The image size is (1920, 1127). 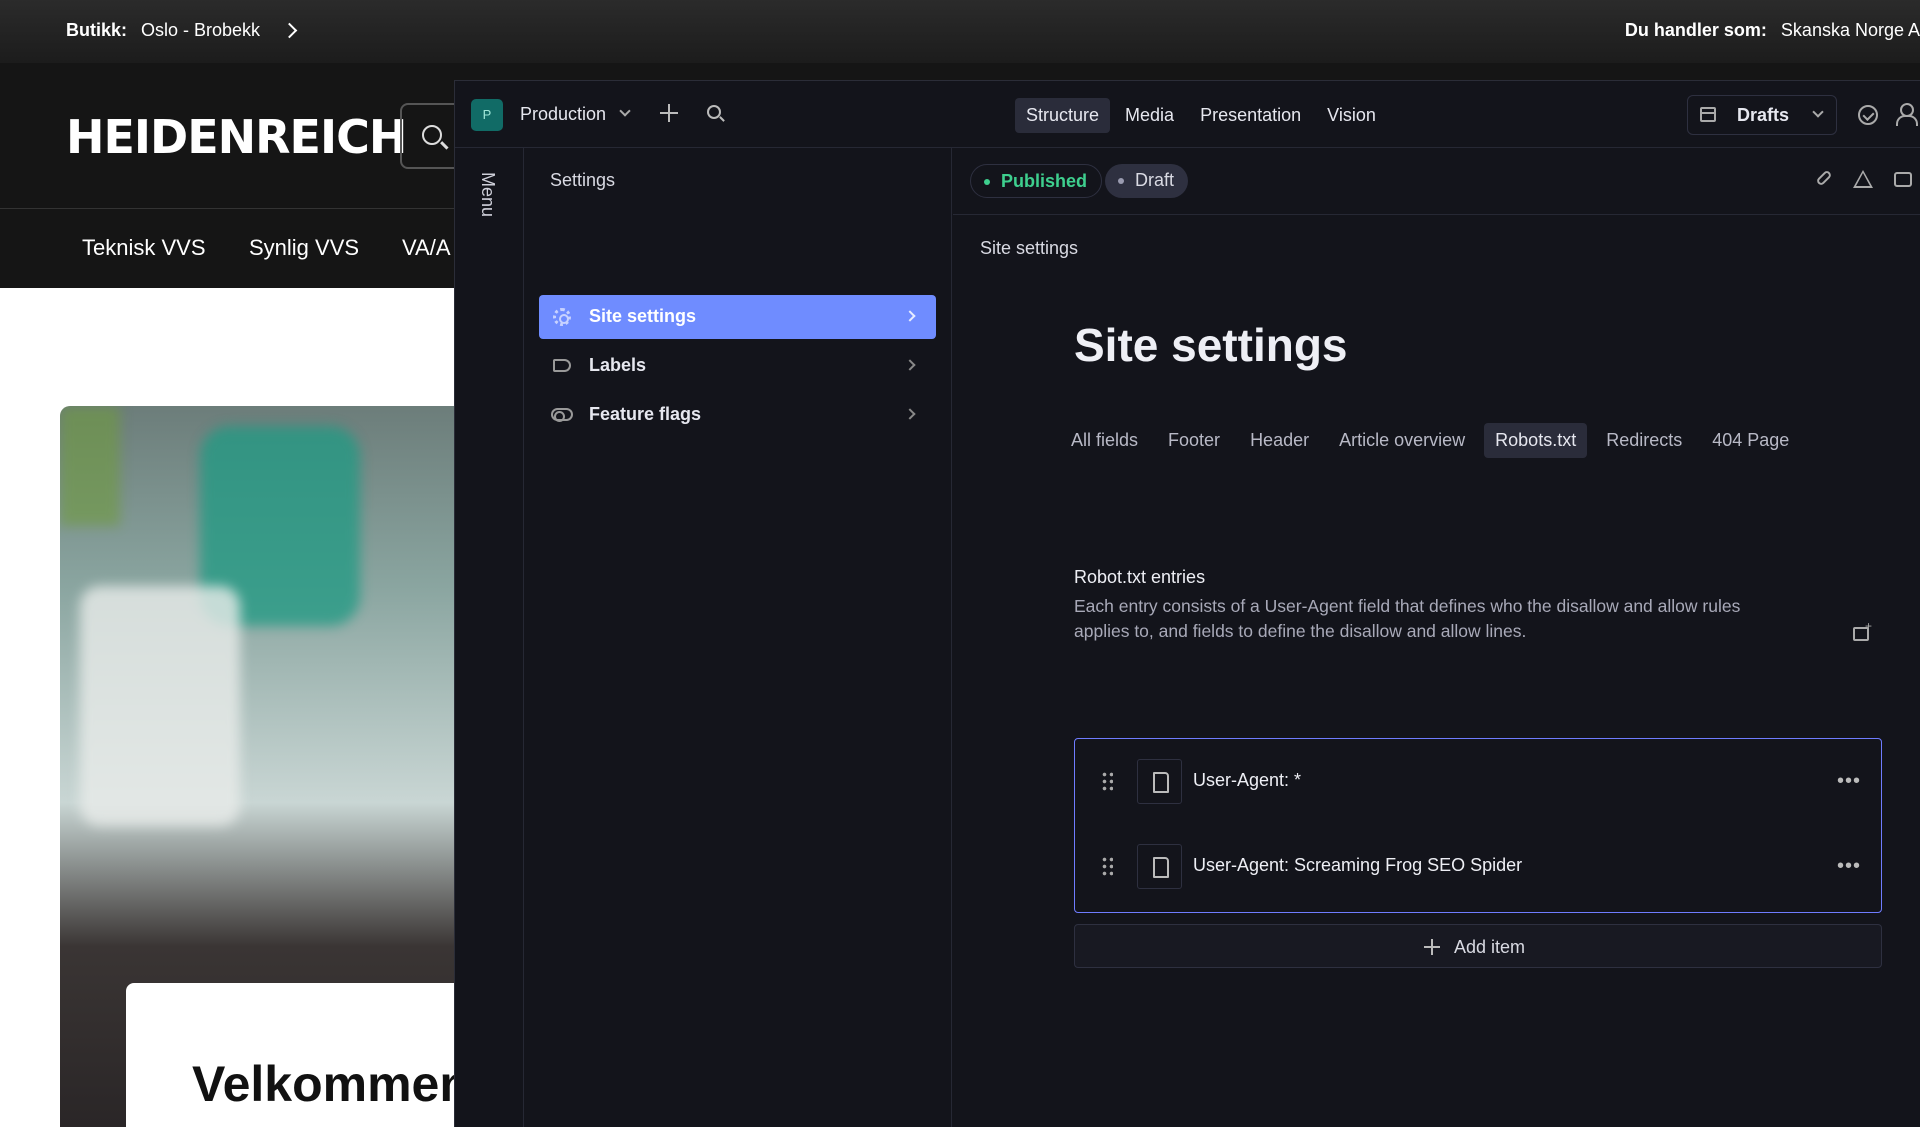 I want to click on customer-info: Du handler som: Skanska Norge A, so click(x=1772, y=30).